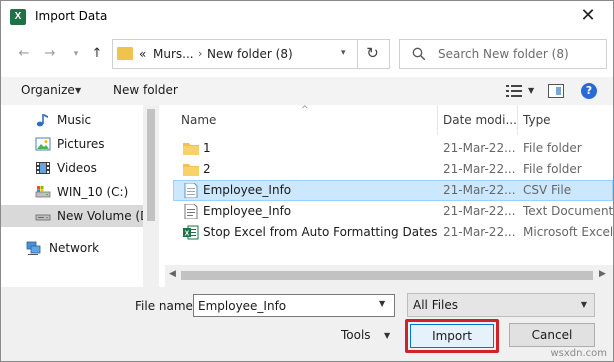 This screenshot has height=362, width=614. Describe the element at coordinates (18, 17) in the screenshot. I see `excel-app-icon: X` at that location.